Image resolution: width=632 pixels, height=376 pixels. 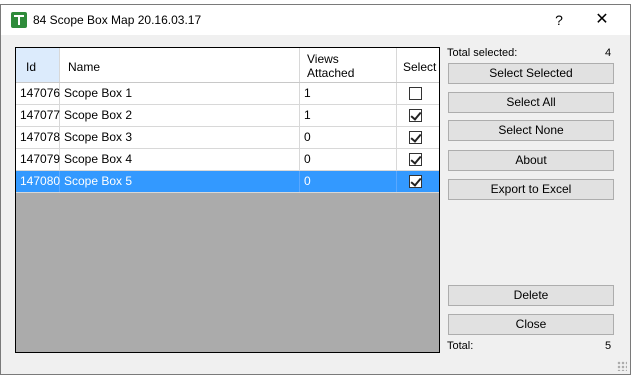 I want to click on total-selected-label: Total selected:, so click(x=482, y=53).